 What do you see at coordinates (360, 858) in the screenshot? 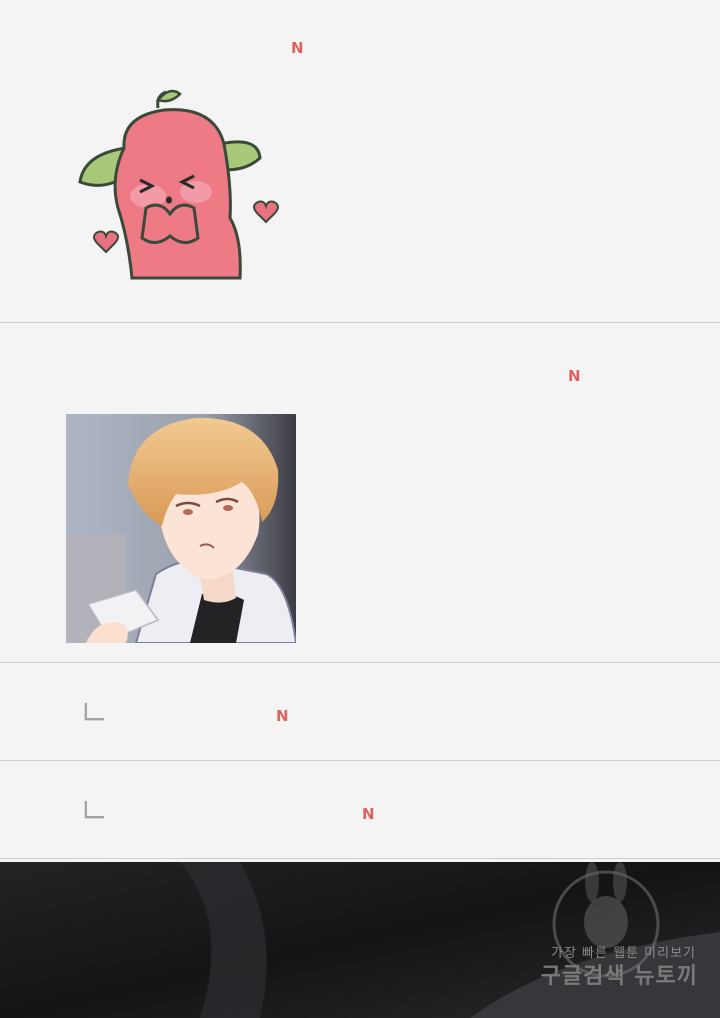
I see `divider` at bounding box center [360, 858].